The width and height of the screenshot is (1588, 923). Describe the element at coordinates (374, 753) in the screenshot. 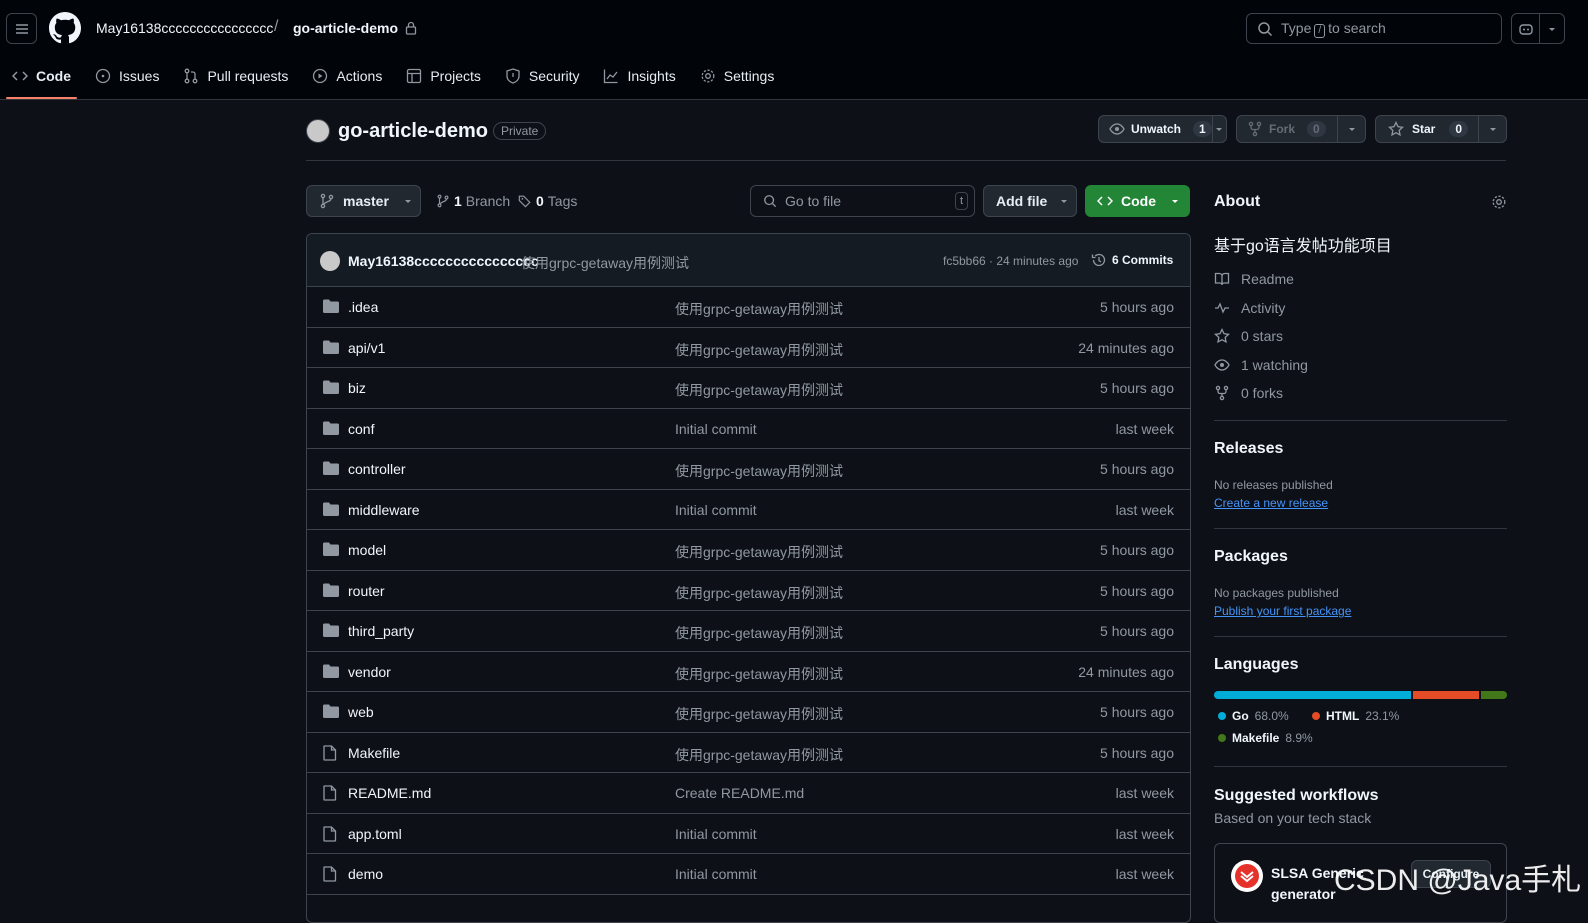

I see `file-name: Makefile` at that location.